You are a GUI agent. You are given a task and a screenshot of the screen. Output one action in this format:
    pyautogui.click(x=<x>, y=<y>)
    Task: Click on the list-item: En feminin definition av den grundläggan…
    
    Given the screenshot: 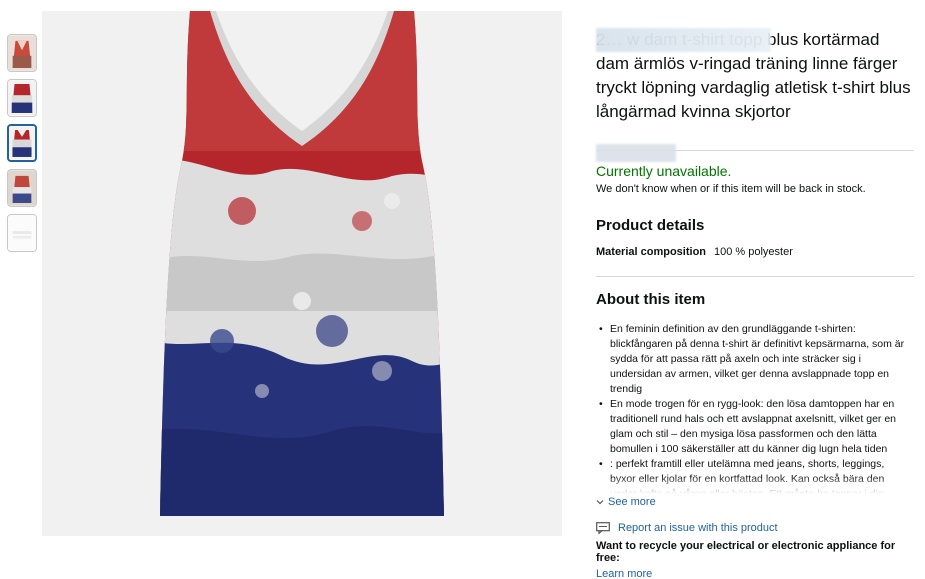 What is the action you would take?
    pyautogui.click(x=754, y=359)
    